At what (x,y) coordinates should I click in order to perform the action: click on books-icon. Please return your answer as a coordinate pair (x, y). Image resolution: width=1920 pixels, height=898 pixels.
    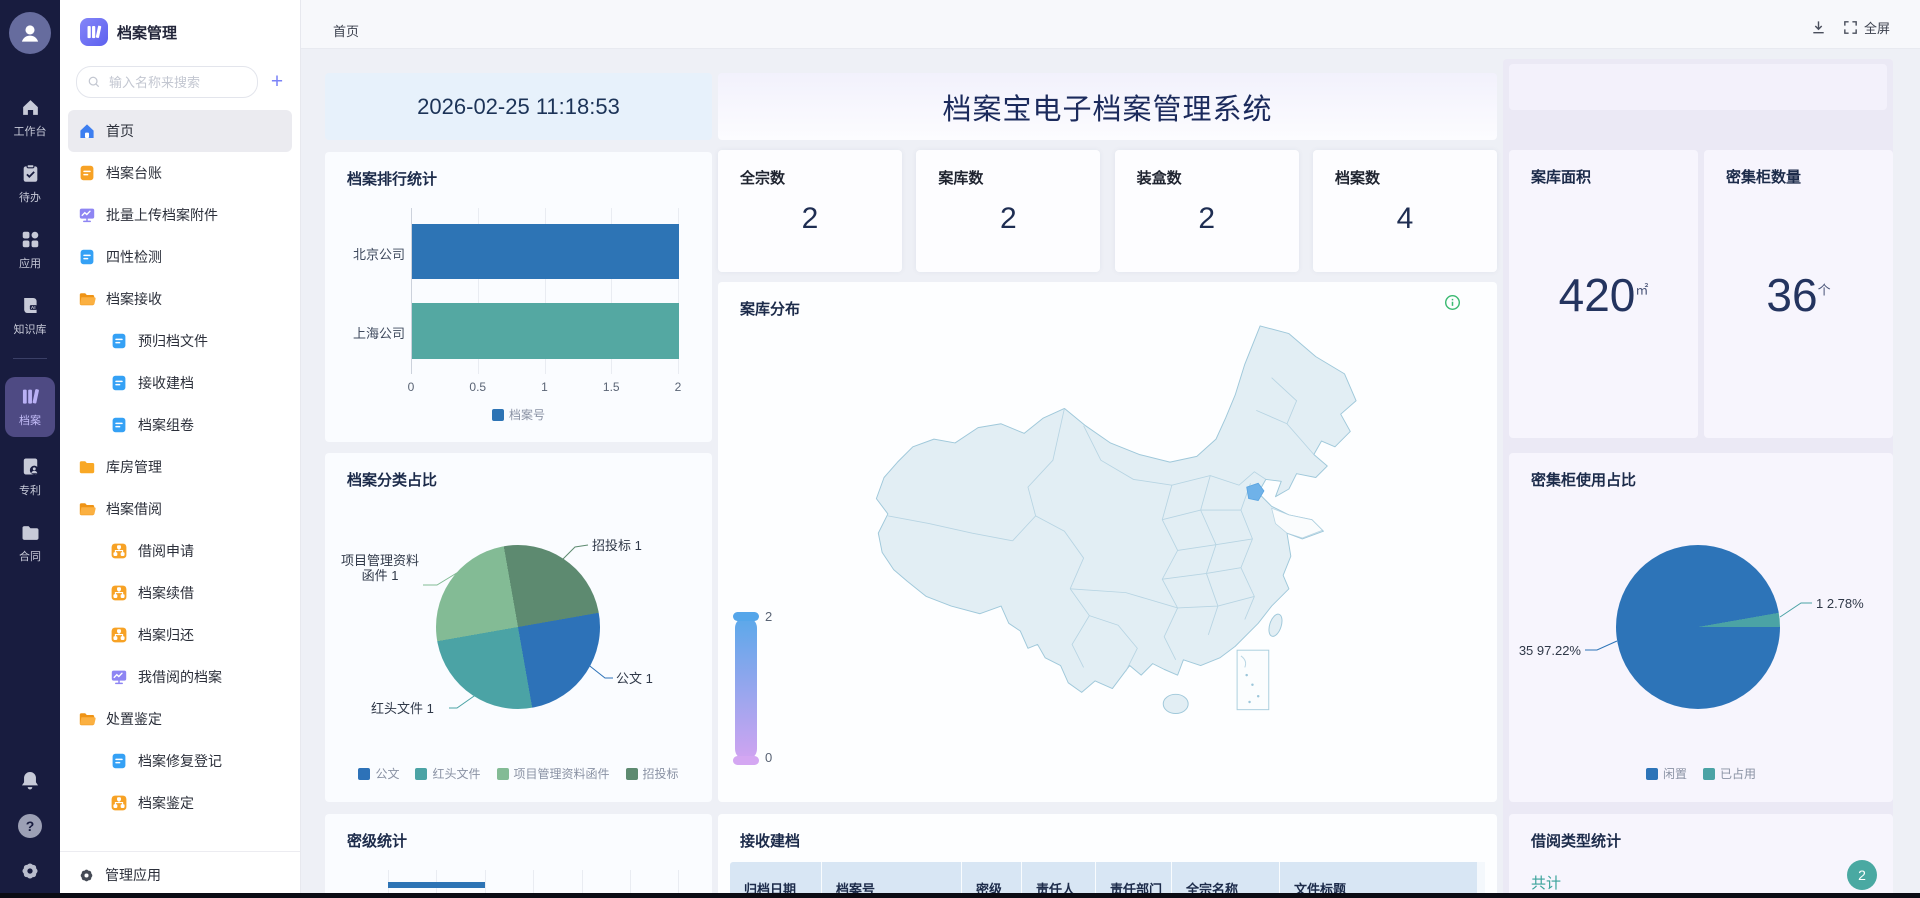
    Looking at the image, I should click on (30, 396).